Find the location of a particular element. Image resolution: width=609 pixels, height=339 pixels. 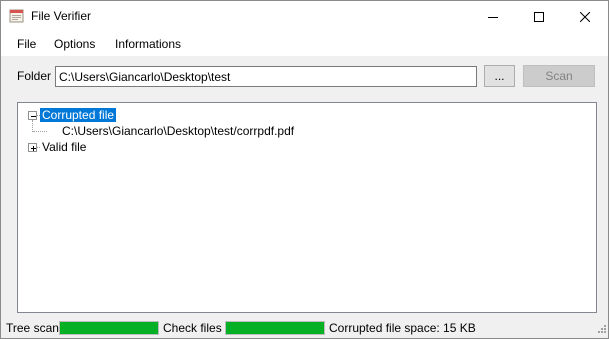

corrupted-space-text: Corrupted file space: 15 KB is located at coordinates (402, 328).